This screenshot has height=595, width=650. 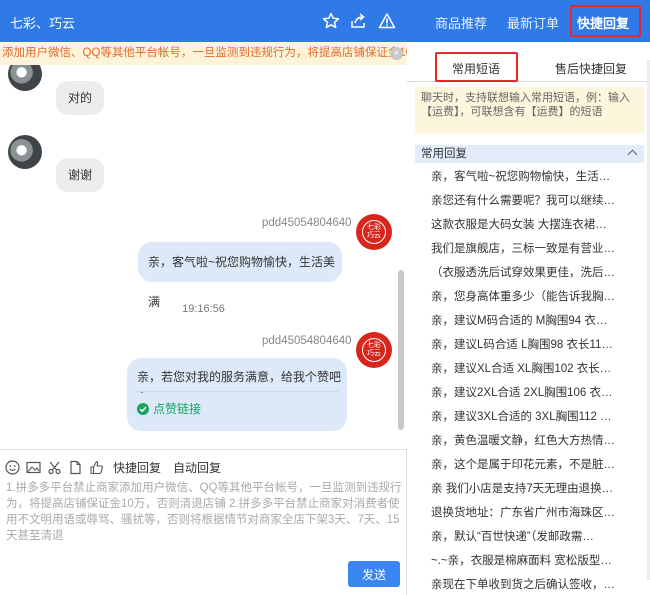 I want to click on scissors-icon, so click(x=54, y=467).